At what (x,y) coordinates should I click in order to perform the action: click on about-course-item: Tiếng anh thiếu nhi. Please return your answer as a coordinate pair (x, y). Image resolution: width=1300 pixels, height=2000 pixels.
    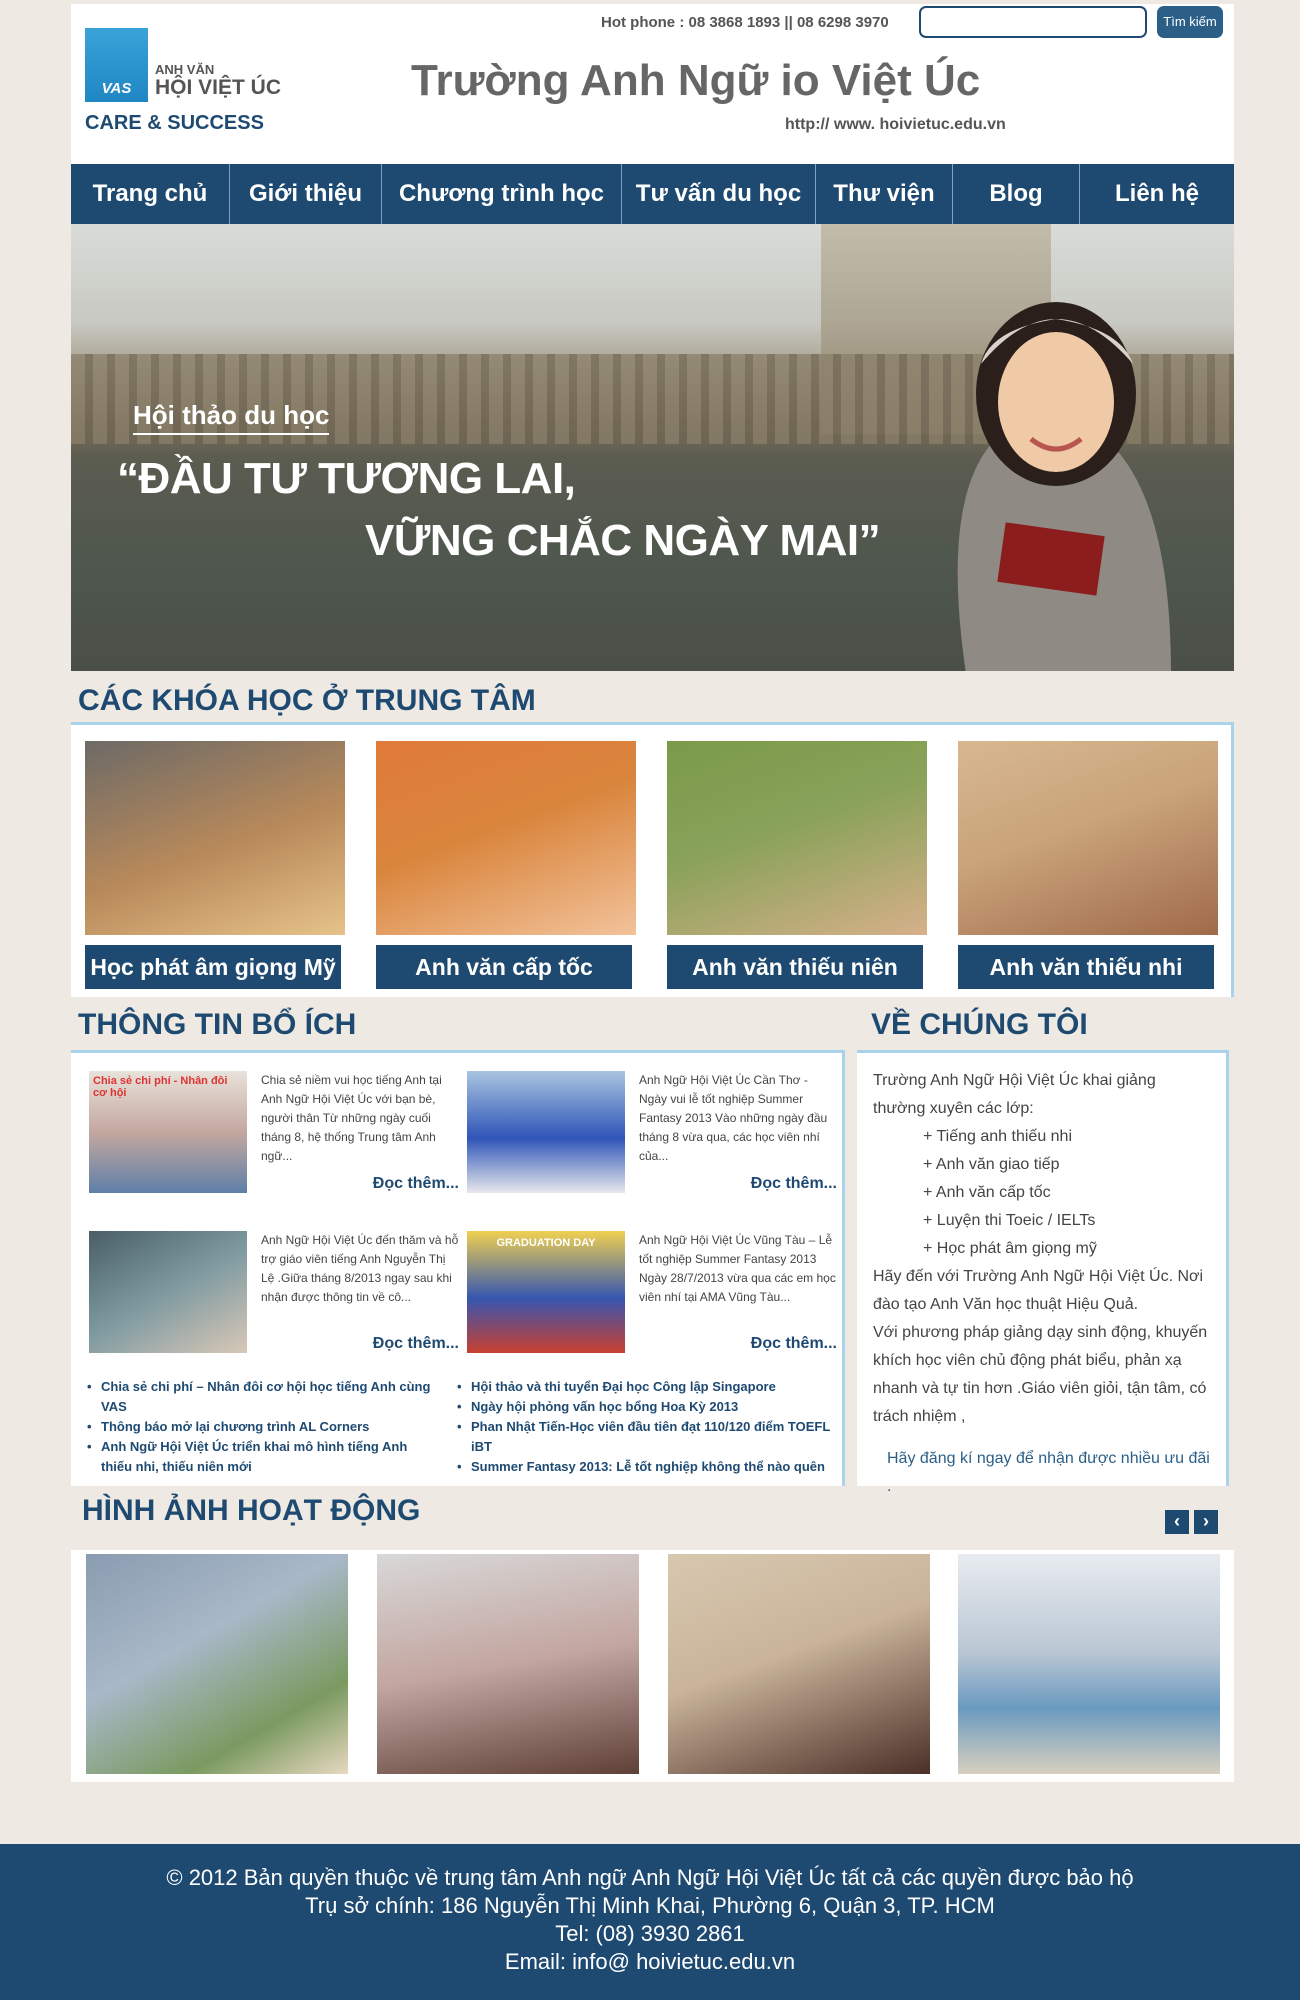
    Looking at the image, I should click on (1066, 1137).